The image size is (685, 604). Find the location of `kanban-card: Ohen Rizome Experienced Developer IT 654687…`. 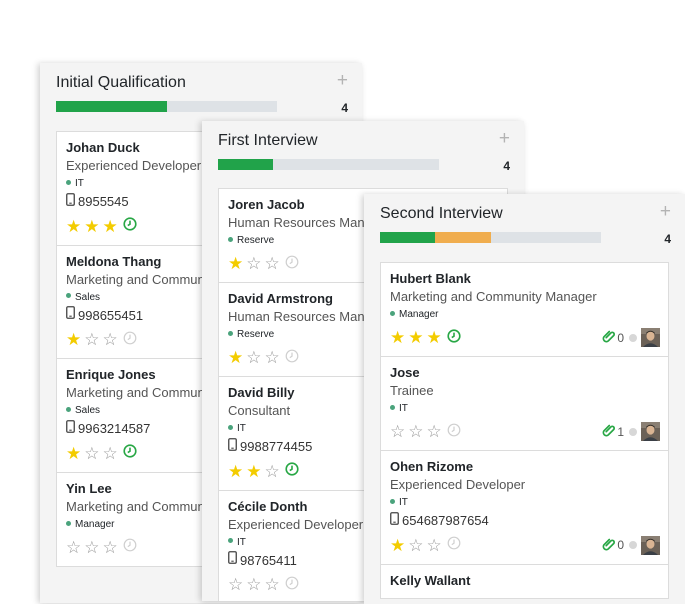

kanban-card: Ohen Rizome Experienced Developer IT 654687… is located at coordinates (524, 508).